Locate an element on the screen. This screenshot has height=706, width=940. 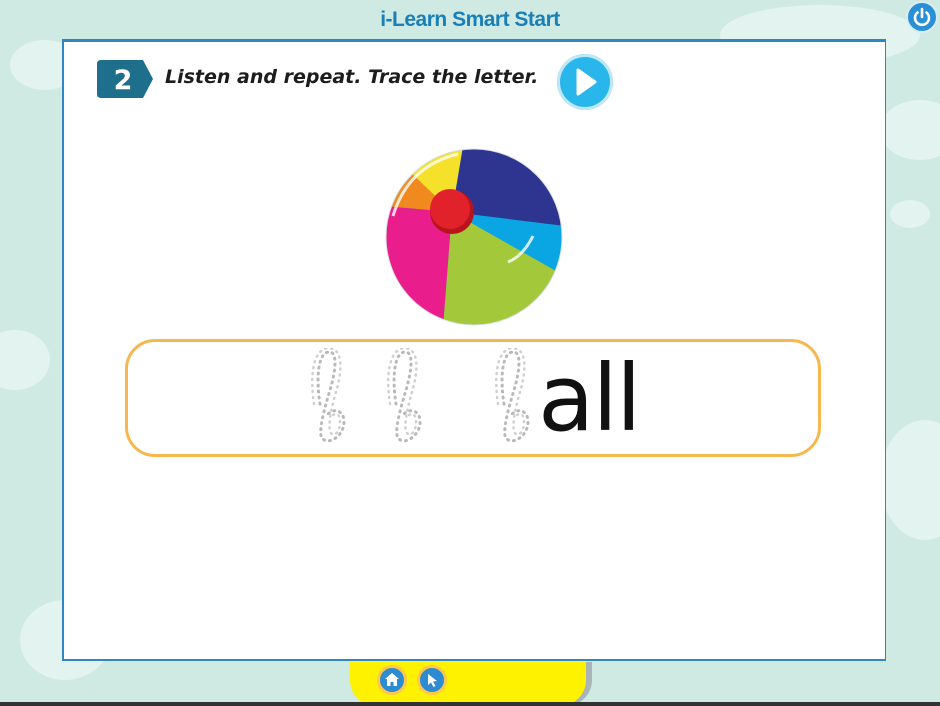
power-icon is located at coordinates (922, 17).